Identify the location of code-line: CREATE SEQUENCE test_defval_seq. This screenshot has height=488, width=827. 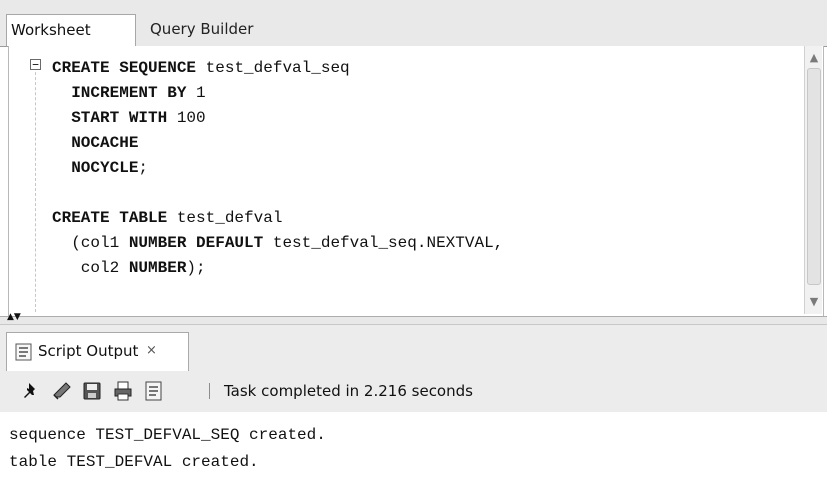
(277, 68).